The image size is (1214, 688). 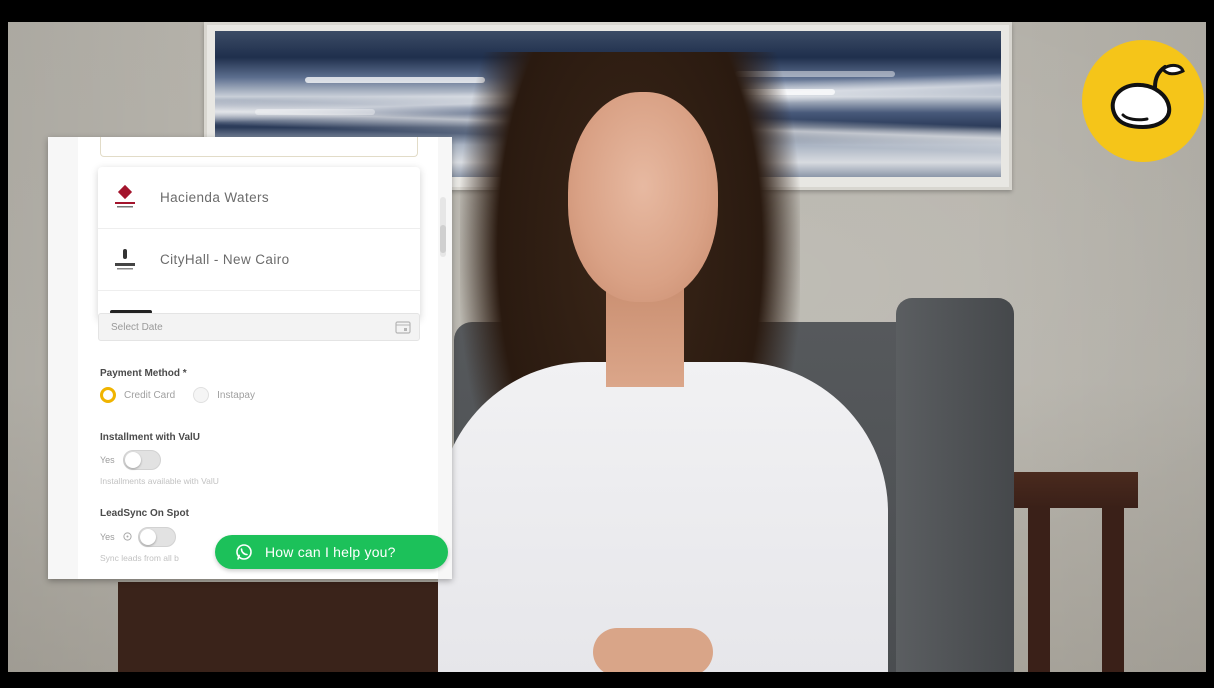 I want to click on info-icon, so click(x=127, y=537).